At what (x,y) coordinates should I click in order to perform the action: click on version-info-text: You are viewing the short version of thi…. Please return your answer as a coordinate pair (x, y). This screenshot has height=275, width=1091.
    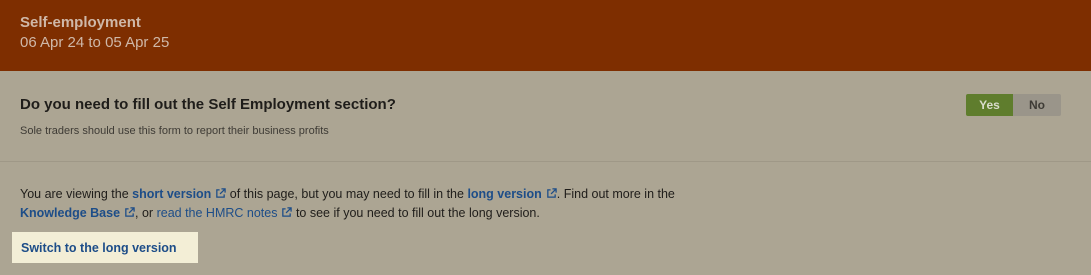
    Looking at the image, I should click on (370, 204).